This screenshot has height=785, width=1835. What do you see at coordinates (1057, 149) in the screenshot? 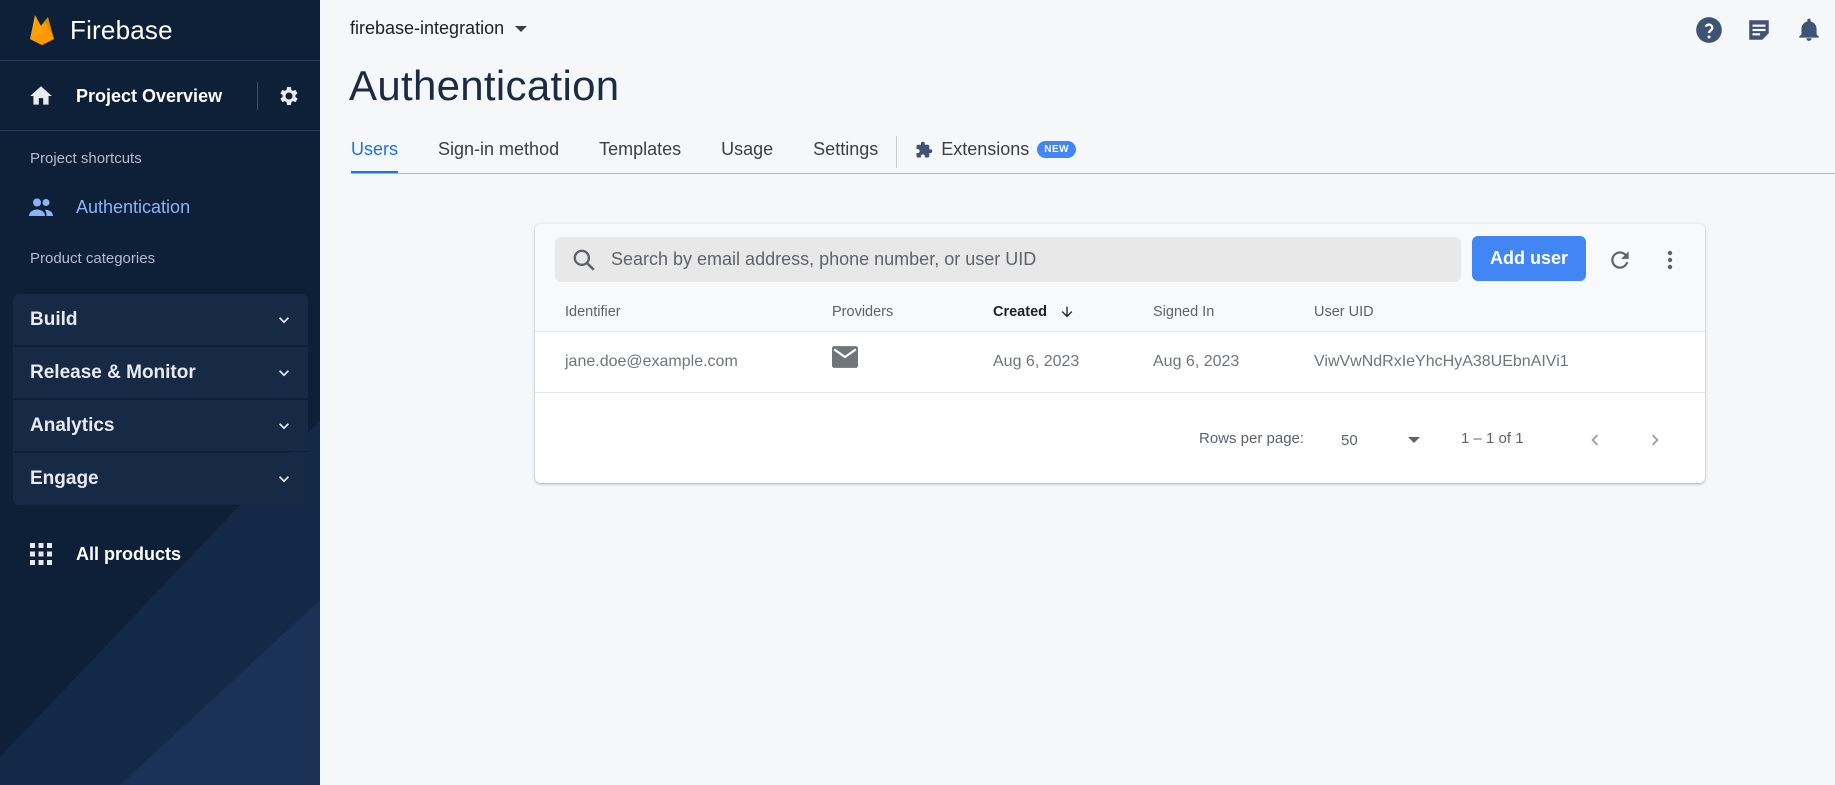
I see `new-badge: NEW` at bounding box center [1057, 149].